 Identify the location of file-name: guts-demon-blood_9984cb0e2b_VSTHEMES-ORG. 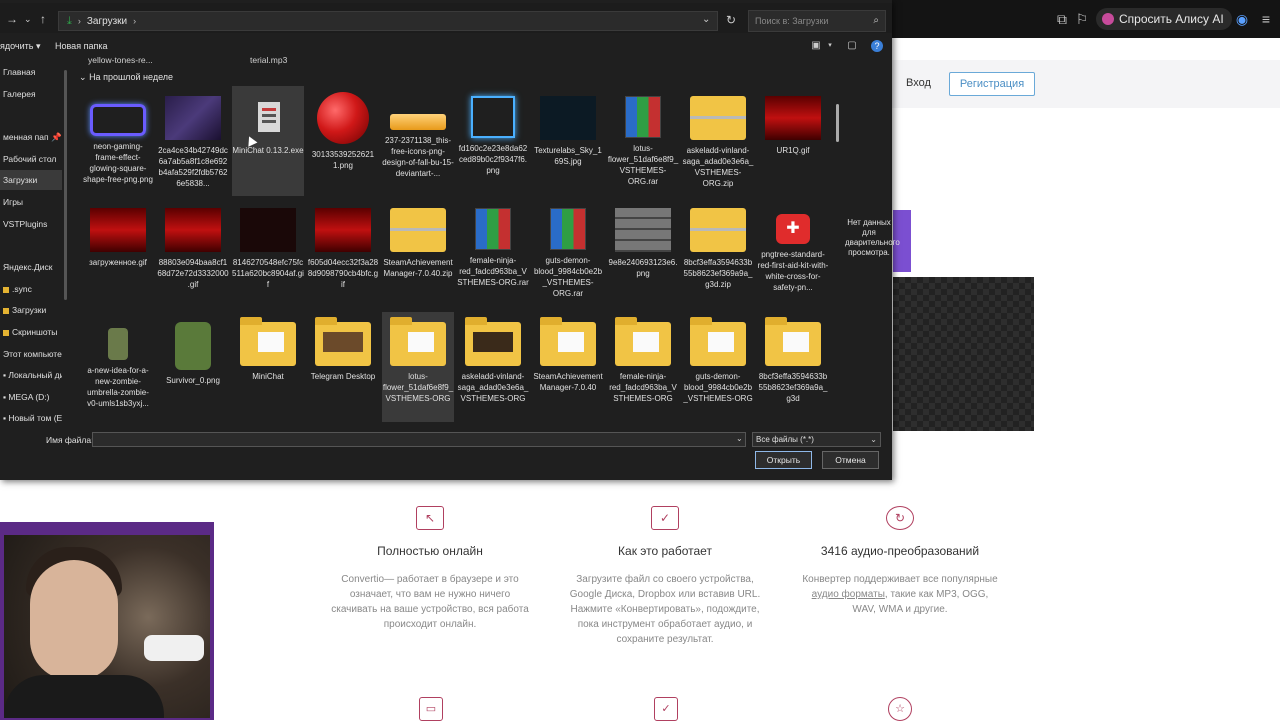
(718, 387).